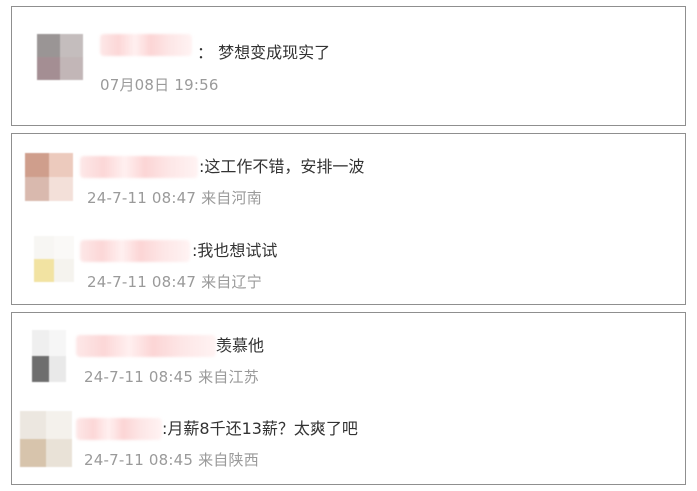 This screenshot has width=697, height=491. What do you see at coordinates (171, 460) in the screenshot?
I see `comment-meta: 24-7-11 08:45 来自陕西` at bounding box center [171, 460].